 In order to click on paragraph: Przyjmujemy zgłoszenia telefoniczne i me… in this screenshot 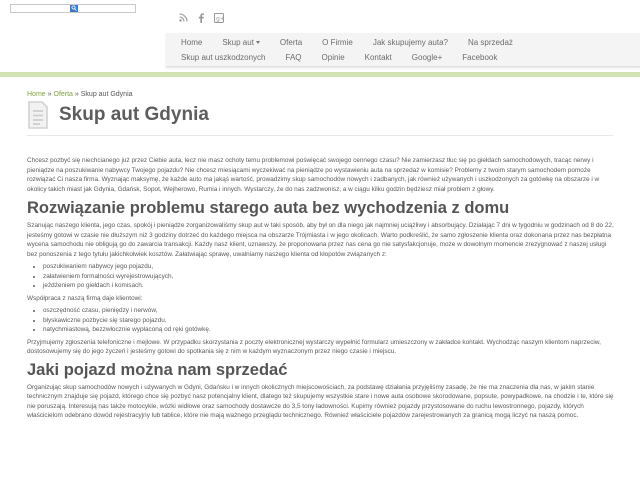, I will do `click(314, 347)`.